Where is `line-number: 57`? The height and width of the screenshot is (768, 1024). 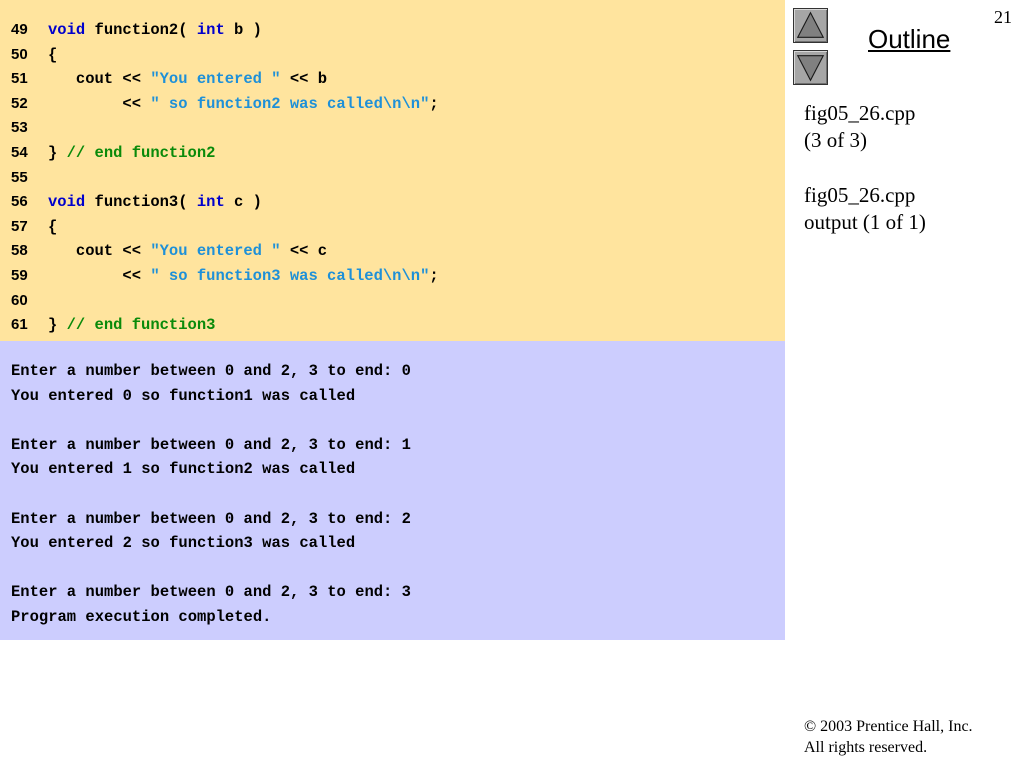 line-number: 57 is located at coordinates (19, 226).